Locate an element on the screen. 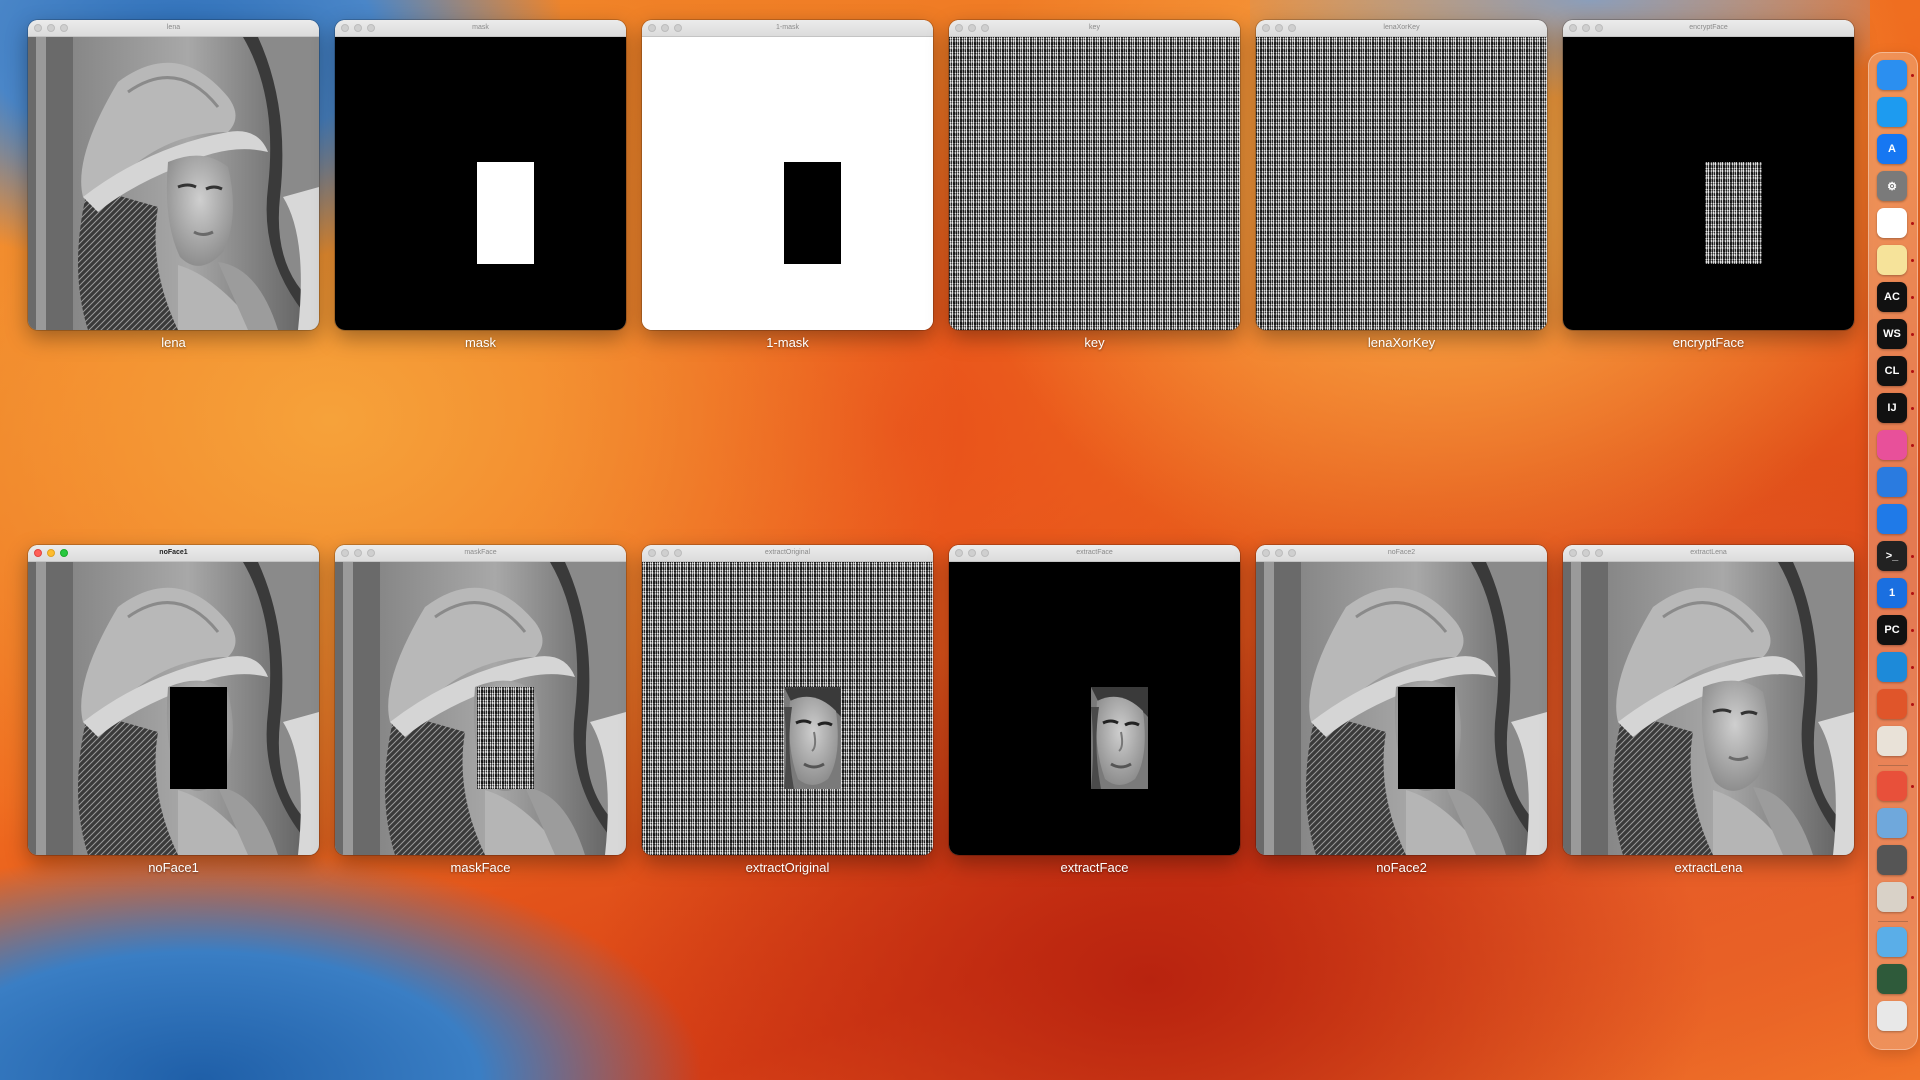 This screenshot has height=1080, width=1920. screenshot-thumbnail-icon is located at coordinates (1892, 979).